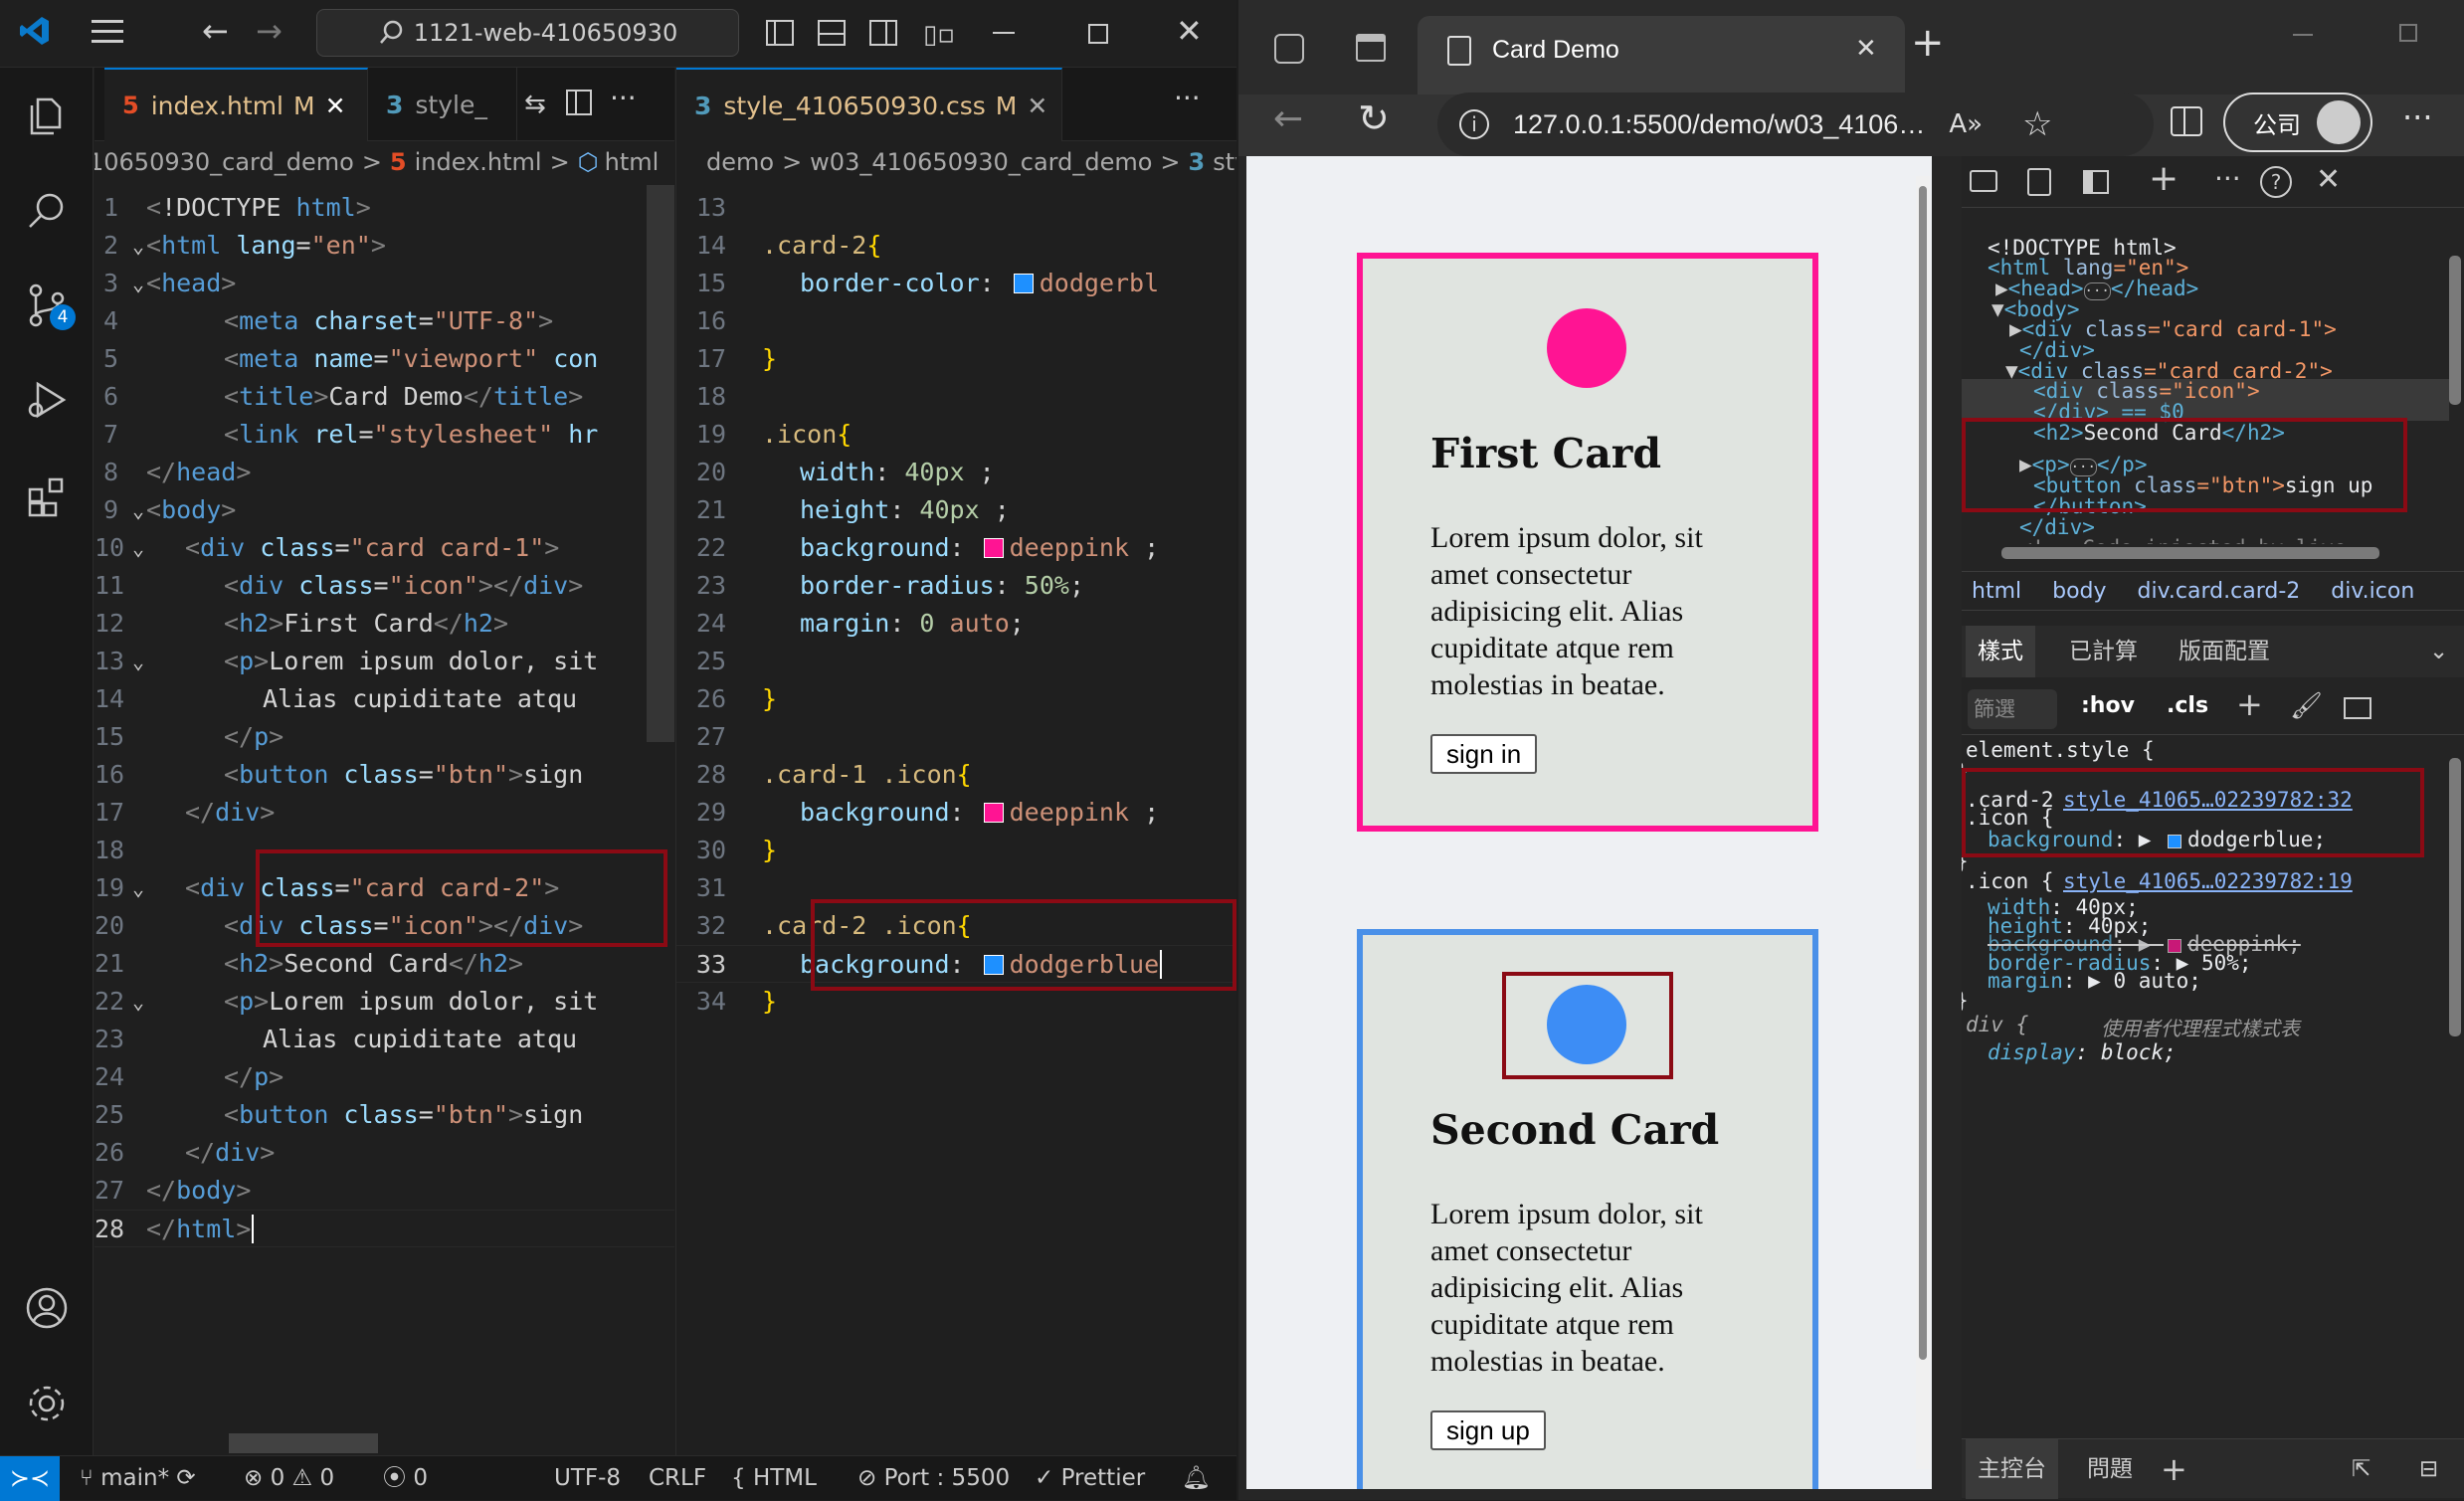  I want to click on new-tab-plus-icon: +, so click(1928, 43).